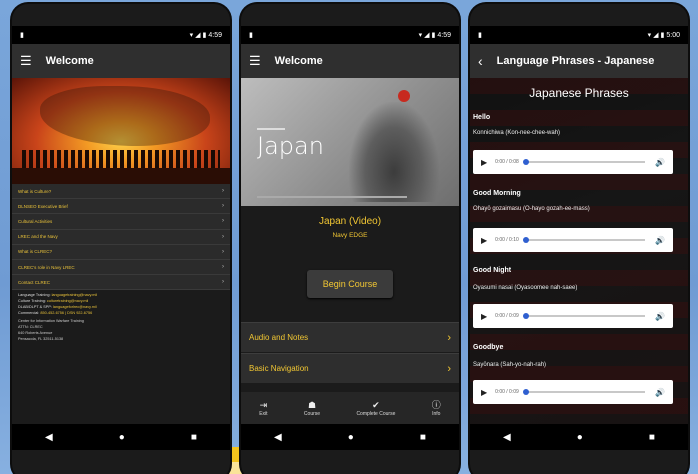 The height and width of the screenshot is (474, 698). Describe the element at coordinates (673, 35) in the screenshot. I see `status-time: 5:00` at that location.